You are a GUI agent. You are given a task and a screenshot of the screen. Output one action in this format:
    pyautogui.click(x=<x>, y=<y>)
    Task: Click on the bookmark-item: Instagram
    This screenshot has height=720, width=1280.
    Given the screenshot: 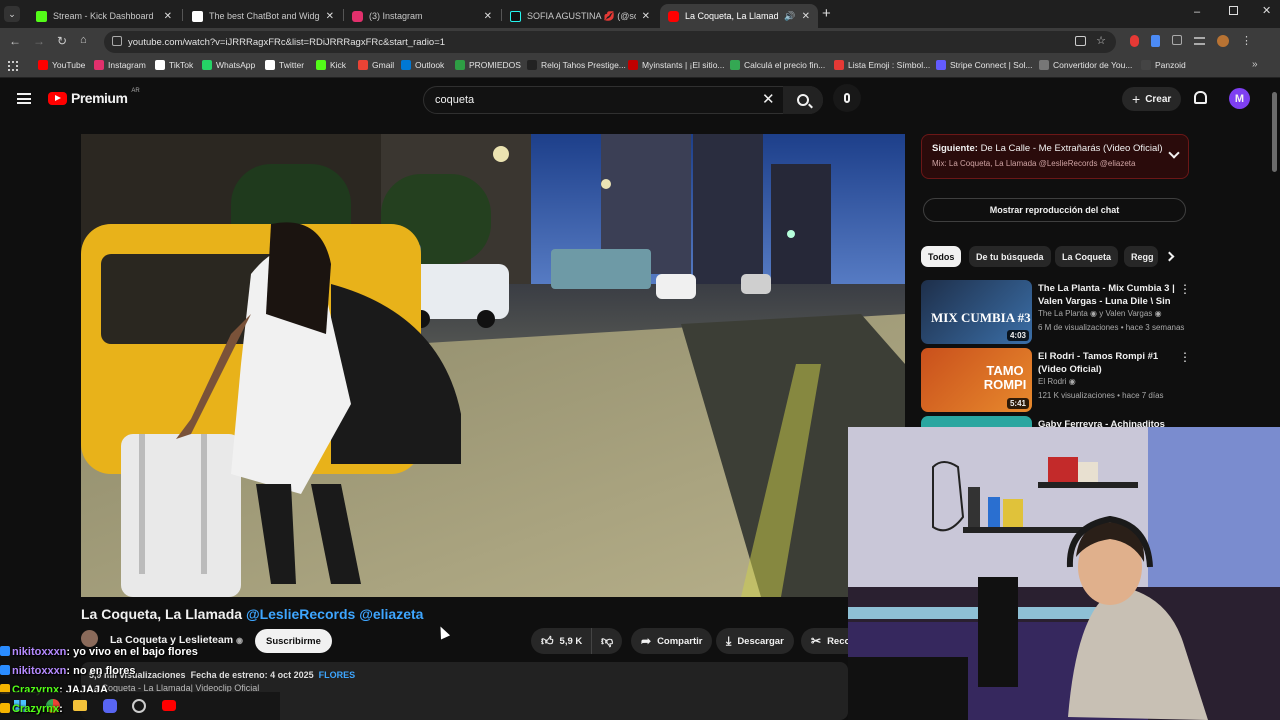 What is the action you would take?
    pyautogui.click(x=120, y=65)
    